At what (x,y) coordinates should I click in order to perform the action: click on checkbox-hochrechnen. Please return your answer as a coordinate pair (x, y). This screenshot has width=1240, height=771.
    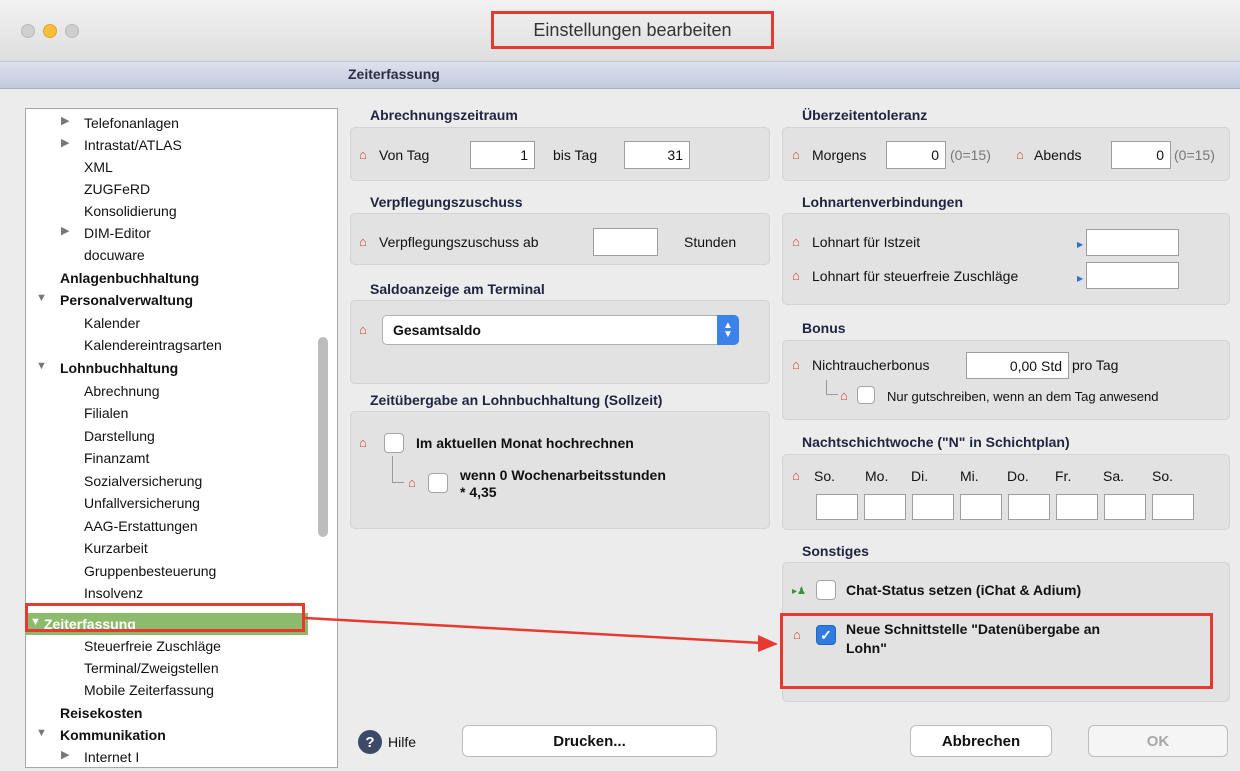
    Looking at the image, I should click on (394, 443).